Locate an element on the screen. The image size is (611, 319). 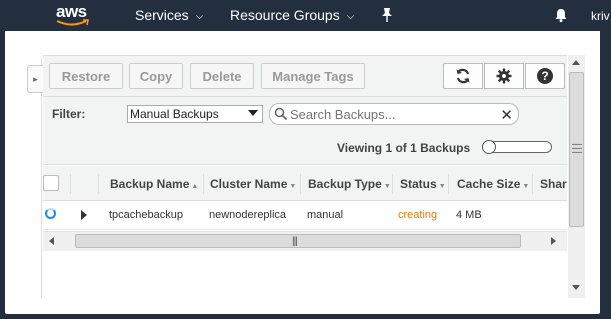
search-box: ✕ is located at coordinates (394, 114).